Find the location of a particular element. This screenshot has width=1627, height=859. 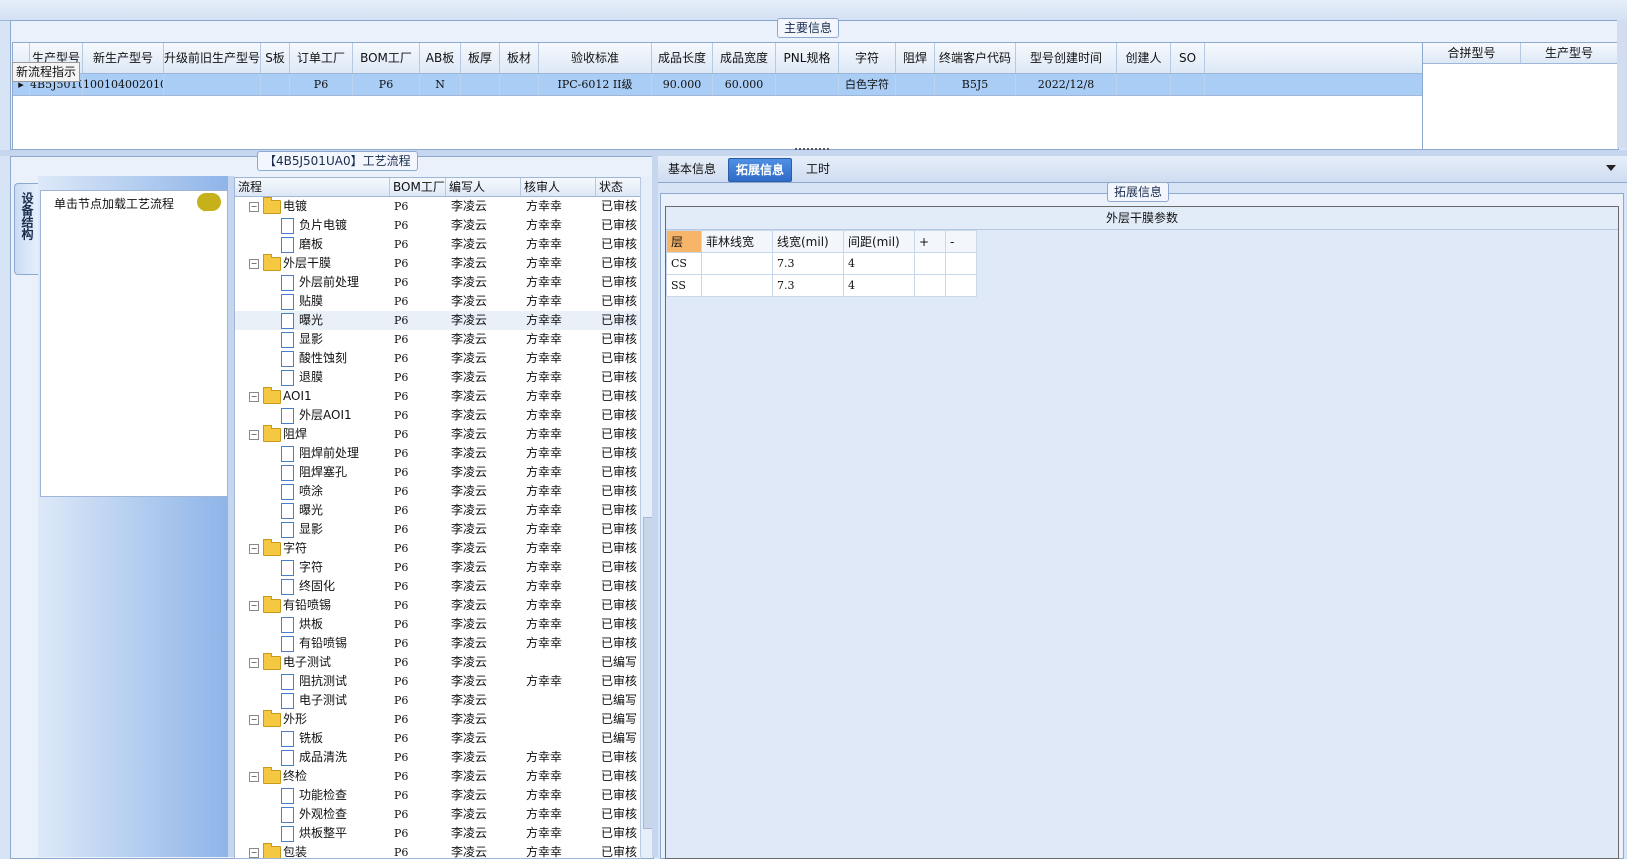

tree-row: 负片电镀 P6 李凌云 方幸幸 已审核 is located at coordinates (438, 225).